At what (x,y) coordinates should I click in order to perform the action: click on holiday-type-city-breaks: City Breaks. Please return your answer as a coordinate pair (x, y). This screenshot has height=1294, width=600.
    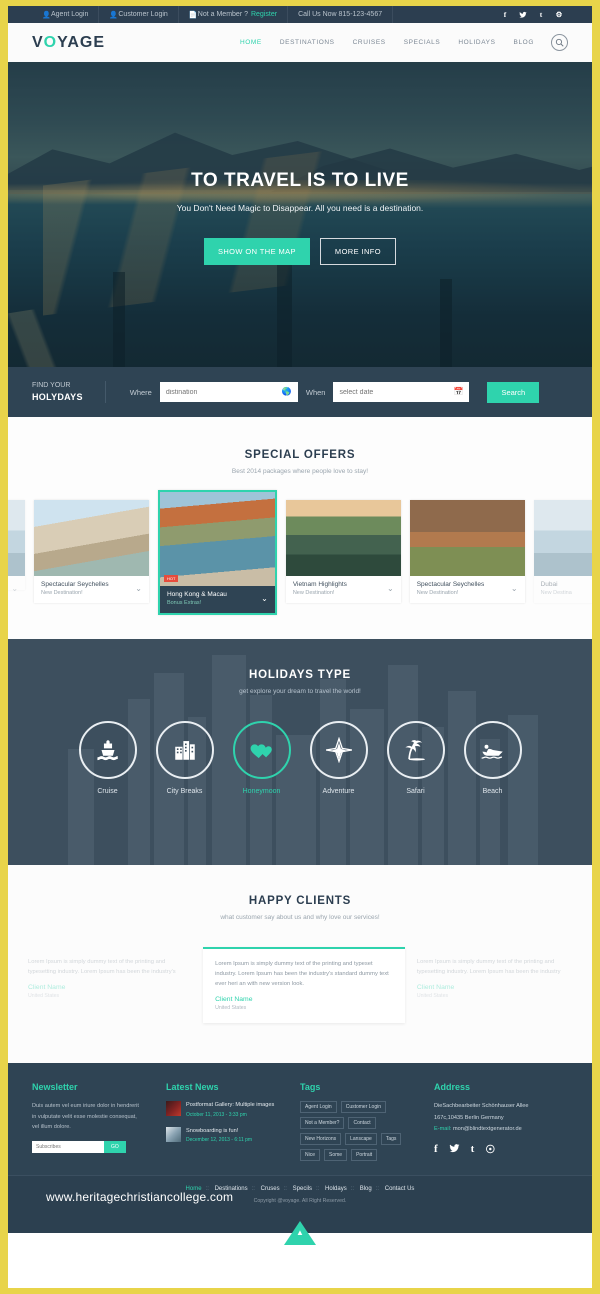
    Looking at the image, I should click on (184, 758).